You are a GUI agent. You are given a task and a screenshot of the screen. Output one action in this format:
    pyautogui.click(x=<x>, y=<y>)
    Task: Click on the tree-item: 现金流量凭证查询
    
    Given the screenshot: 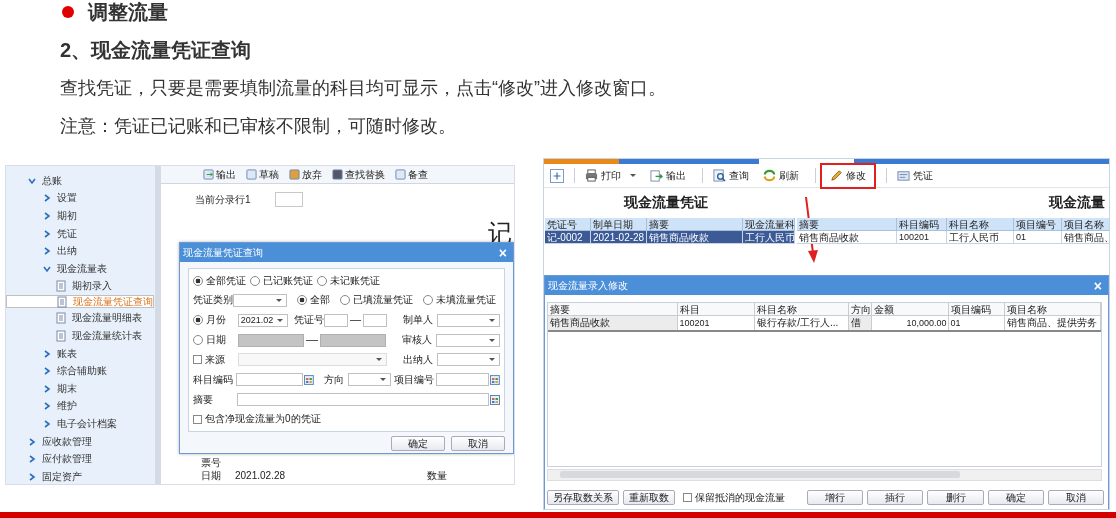 What is the action you would take?
    pyautogui.click(x=80, y=302)
    